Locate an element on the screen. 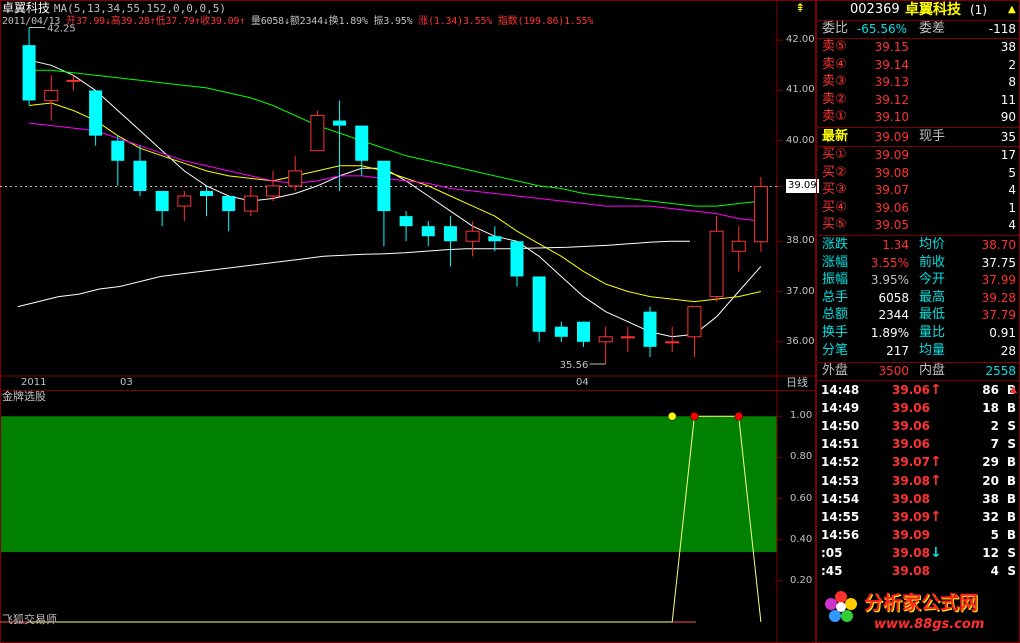  stat-value: 3.95% is located at coordinates (889, 280).